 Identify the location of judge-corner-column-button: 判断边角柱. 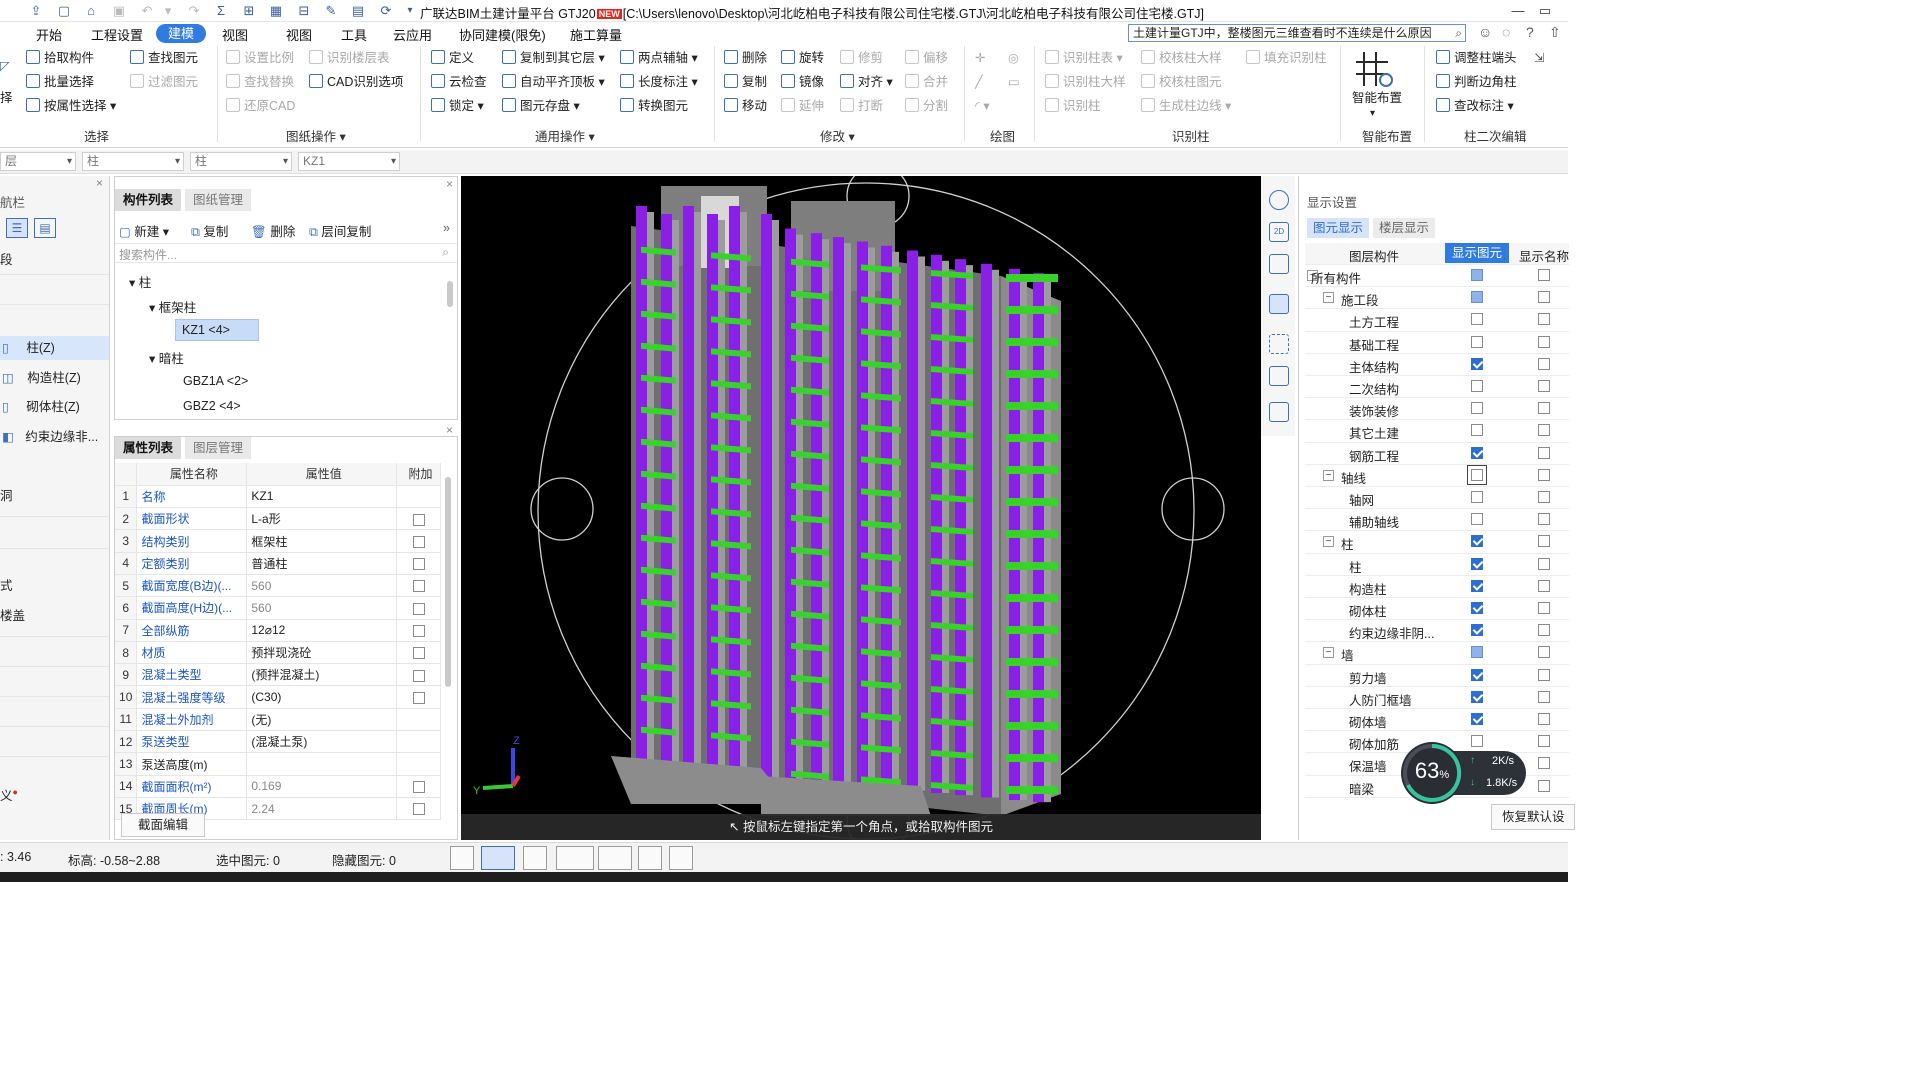
(1476, 82).